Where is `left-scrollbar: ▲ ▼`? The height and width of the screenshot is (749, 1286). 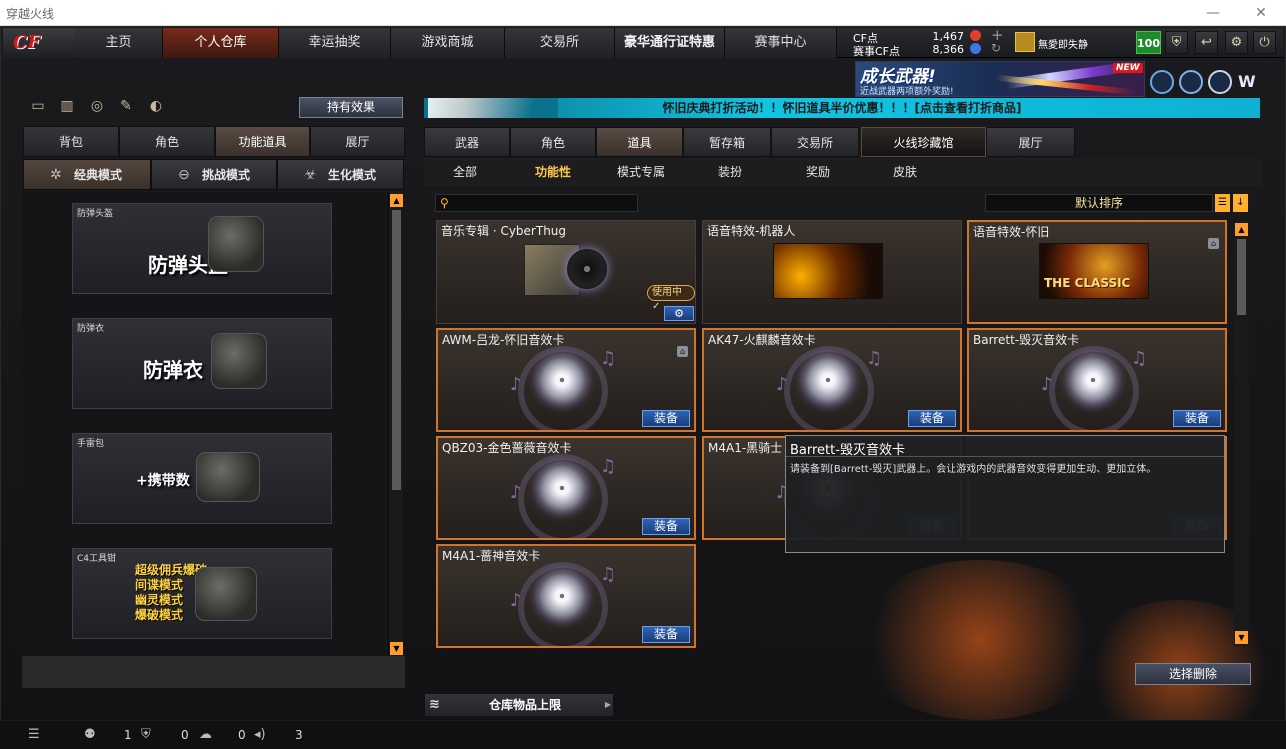 left-scrollbar: ▲ ▼ is located at coordinates (395, 424).